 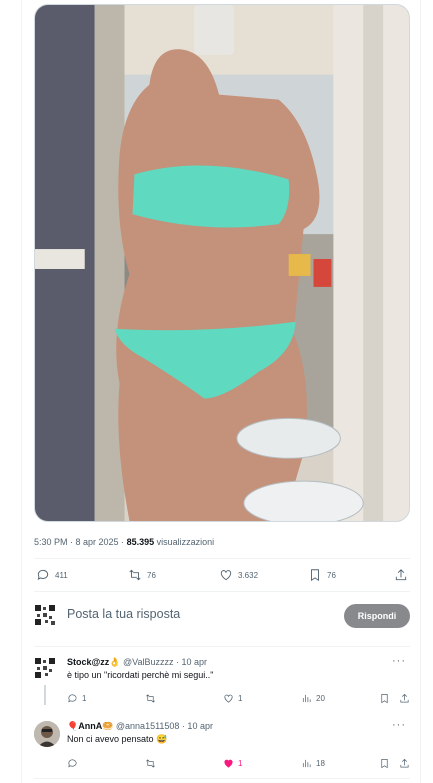 What do you see at coordinates (61, 575) in the screenshot?
I see `reply-count: 411` at bounding box center [61, 575].